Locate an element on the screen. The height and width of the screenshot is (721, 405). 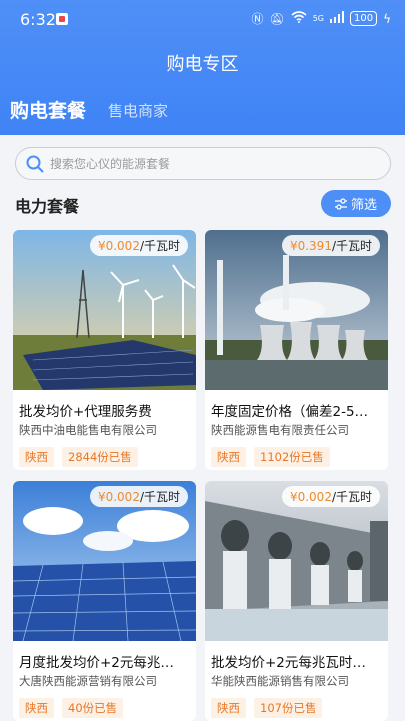
sold-count-tag: 2844份已售 is located at coordinates (100, 457).